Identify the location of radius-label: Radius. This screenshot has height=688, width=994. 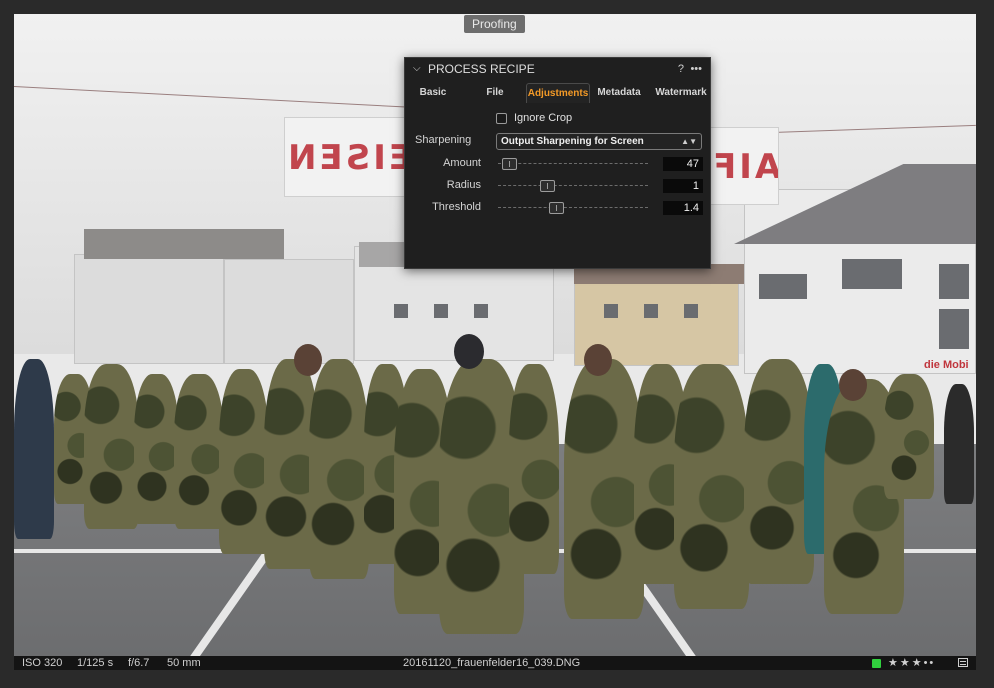
(463, 185).